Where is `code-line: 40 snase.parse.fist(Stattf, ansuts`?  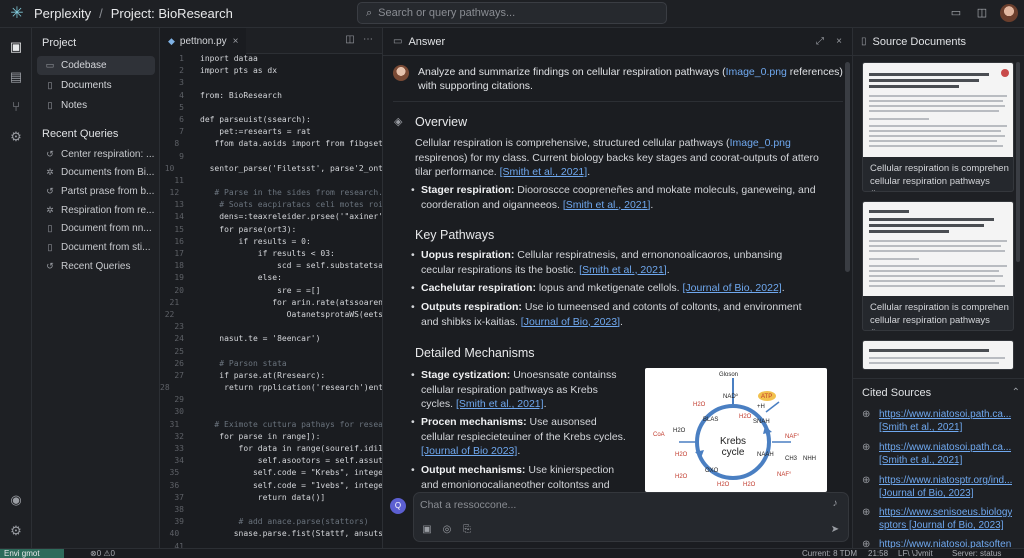 code-line: 40 snase.parse.fist(Stattf, ansuts is located at coordinates (271, 535).